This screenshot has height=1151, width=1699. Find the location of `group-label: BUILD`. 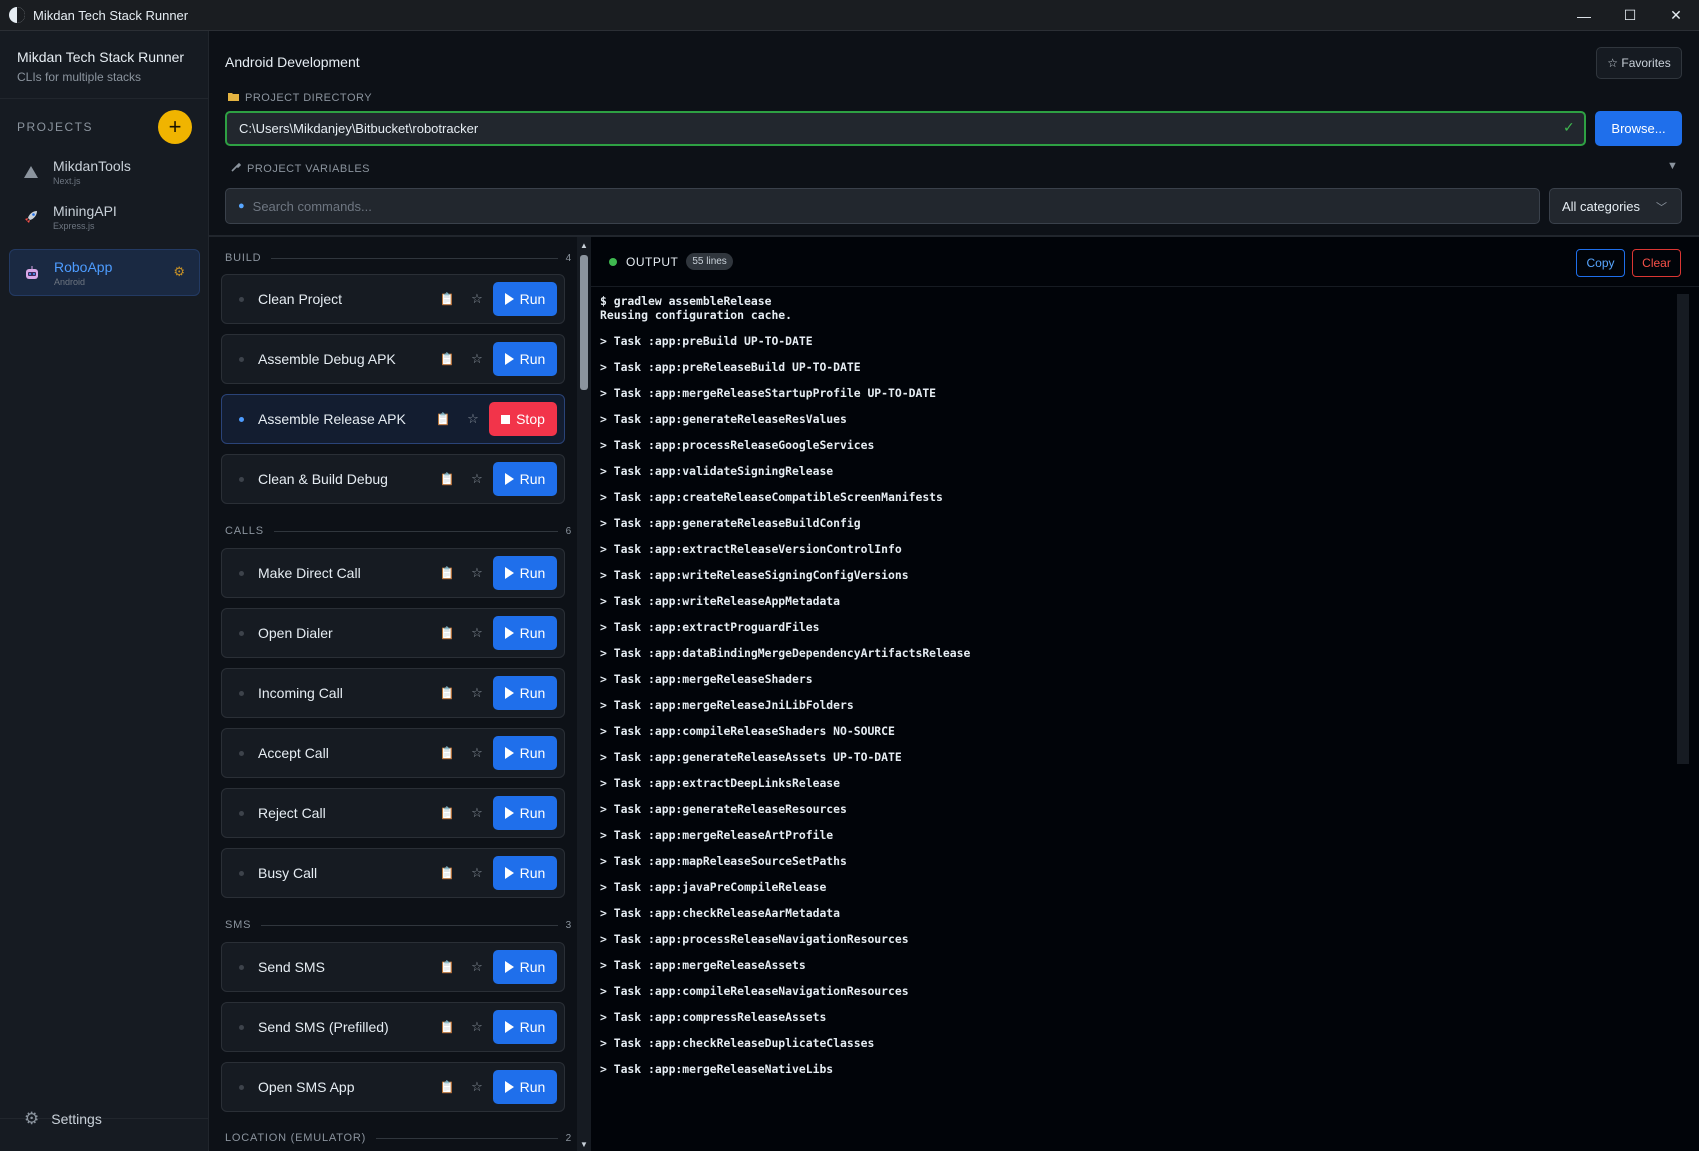

group-label: BUILD is located at coordinates (243, 258).